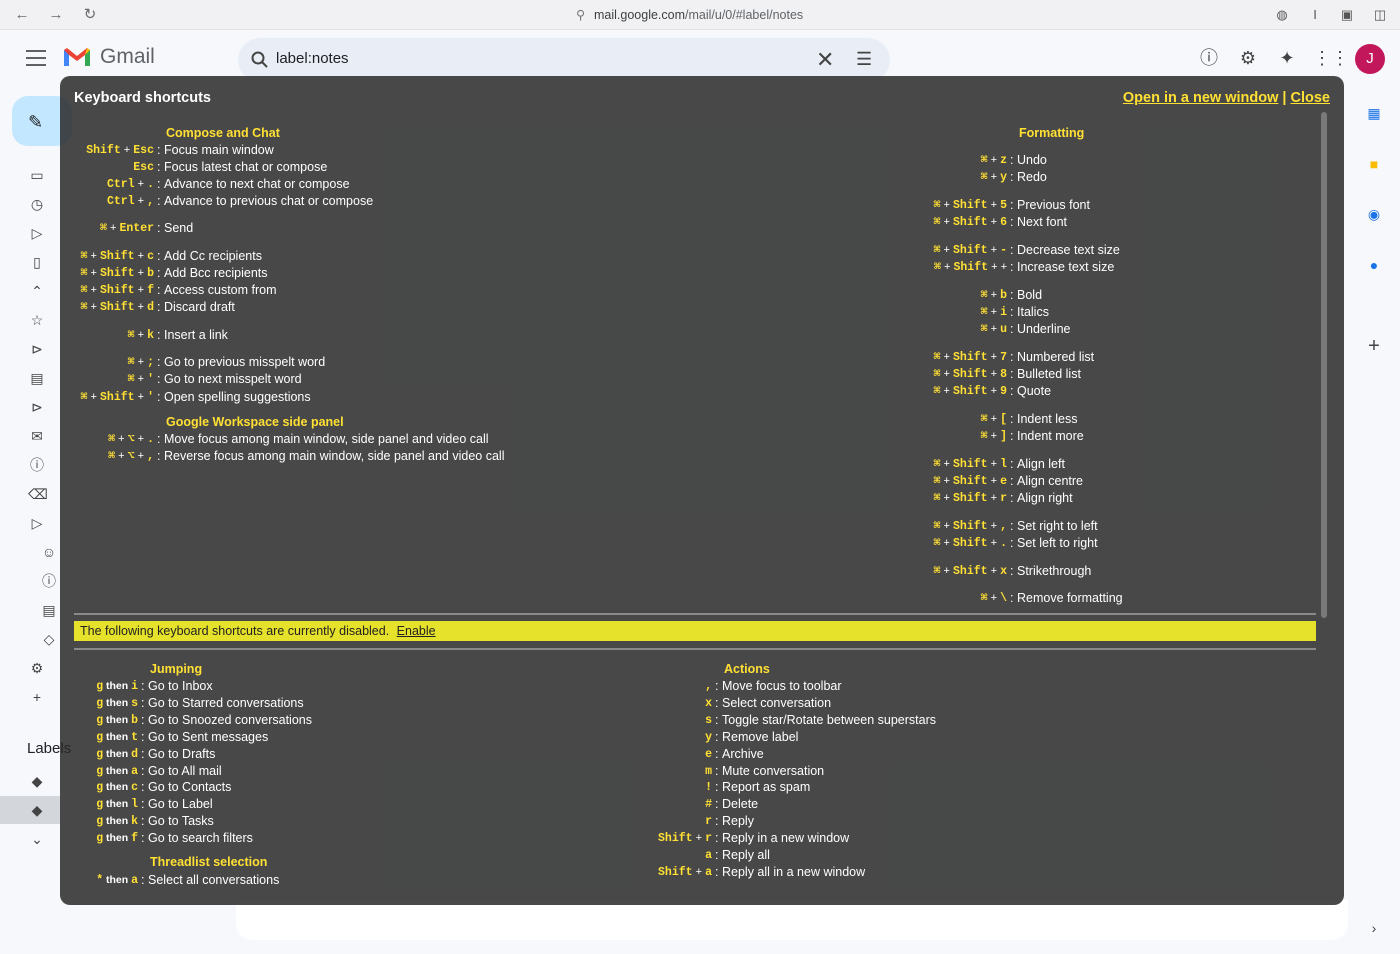 This screenshot has height=954, width=1400. What do you see at coordinates (37, 436) in the screenshot?
I see `all-mail-icon: ✉` at bounding box center [37, 436].